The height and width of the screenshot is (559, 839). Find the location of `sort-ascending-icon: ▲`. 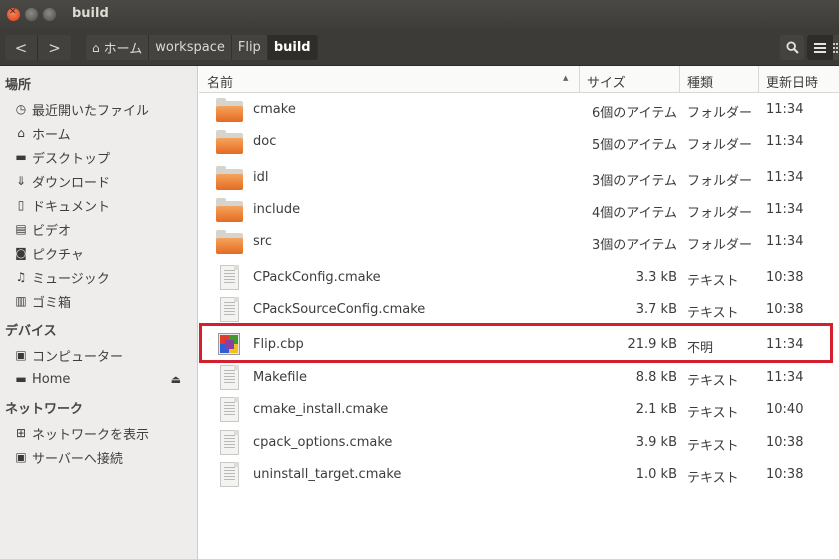

sort-ascending-icon: ▲ is located at coordinates (566, 78).